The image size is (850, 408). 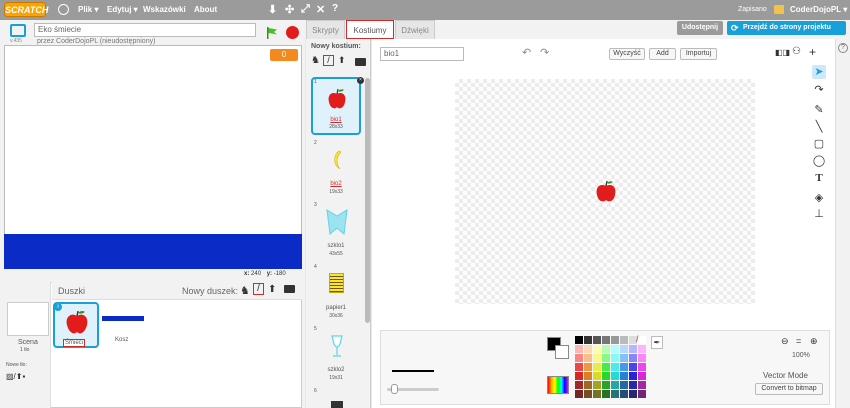 I want to click on costume-scrollbar, so click(x=367, y=200).